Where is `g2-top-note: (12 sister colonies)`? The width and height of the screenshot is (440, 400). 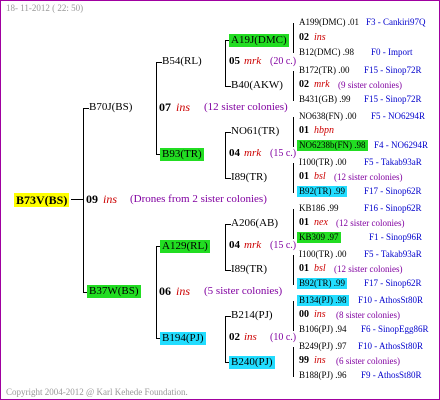
g2-top-note: (12 sister colonies) is located at coordinates (246, 107).